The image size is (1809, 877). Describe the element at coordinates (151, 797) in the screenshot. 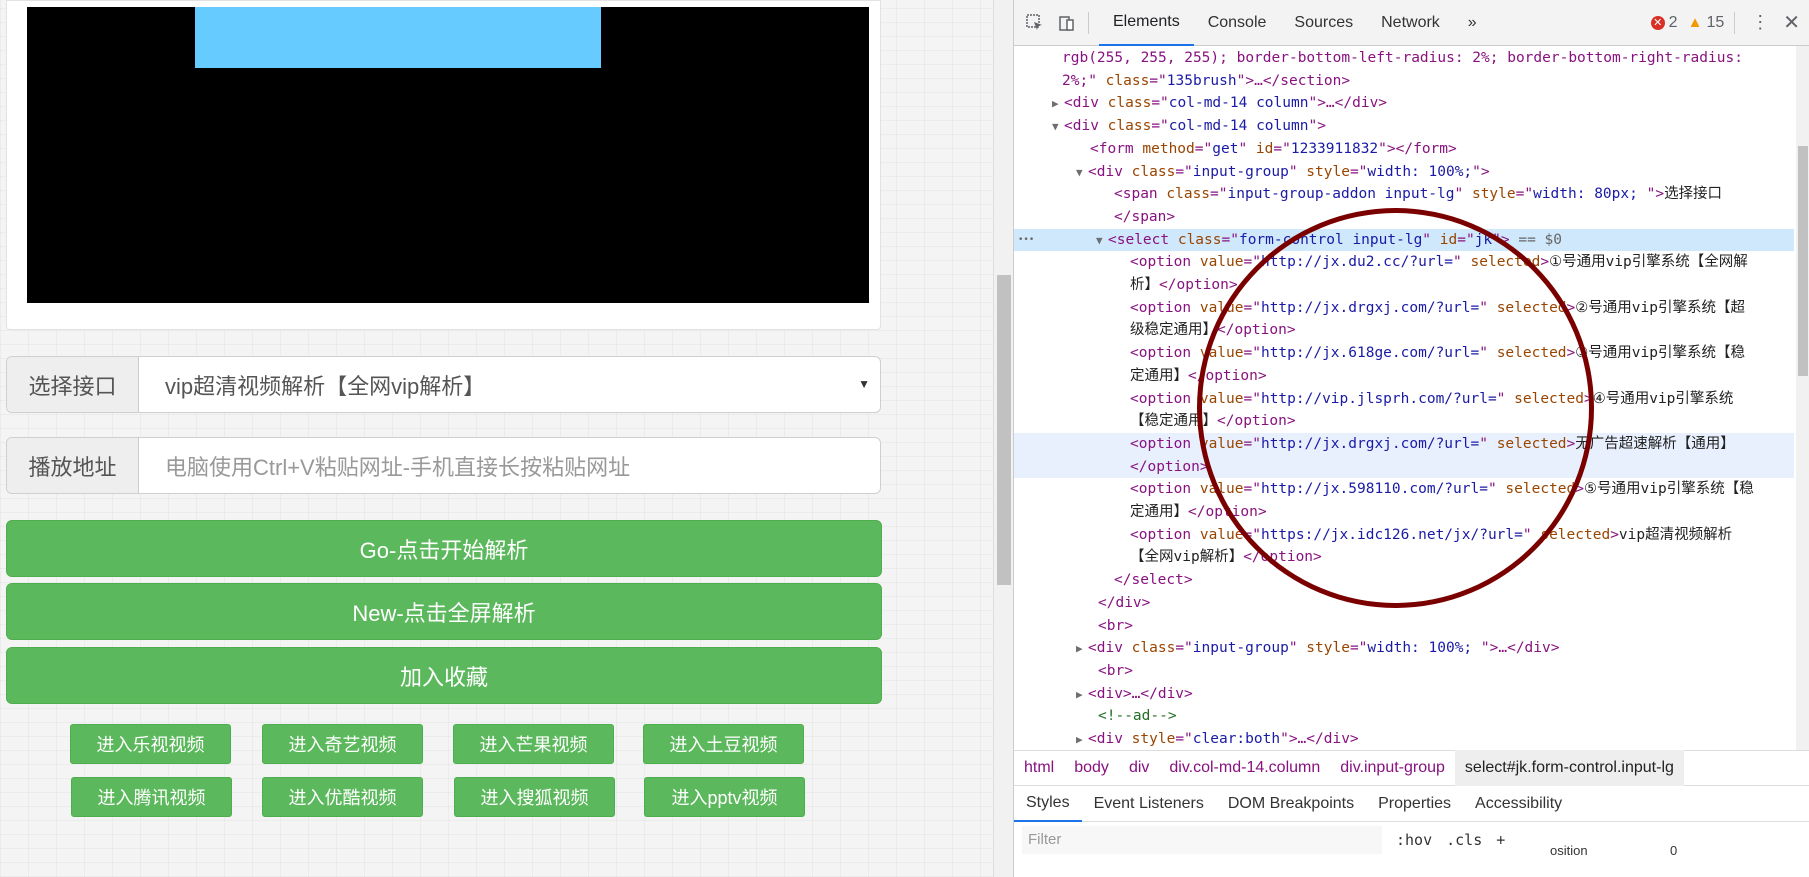

I see `link-tencent: 进入腾讯视频` at that location.